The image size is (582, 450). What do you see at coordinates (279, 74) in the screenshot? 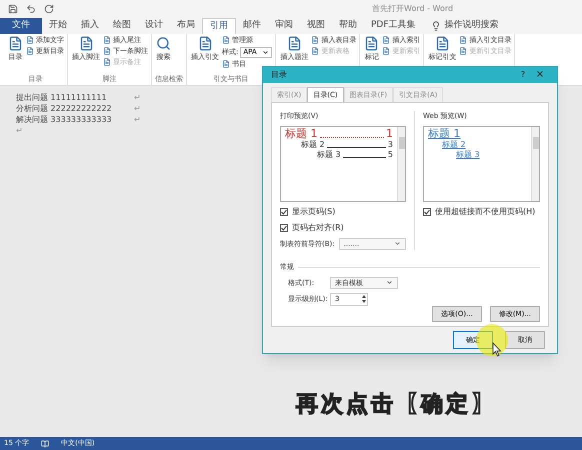
I see `dialog-title: 目录` at bounding box center [279, 74].